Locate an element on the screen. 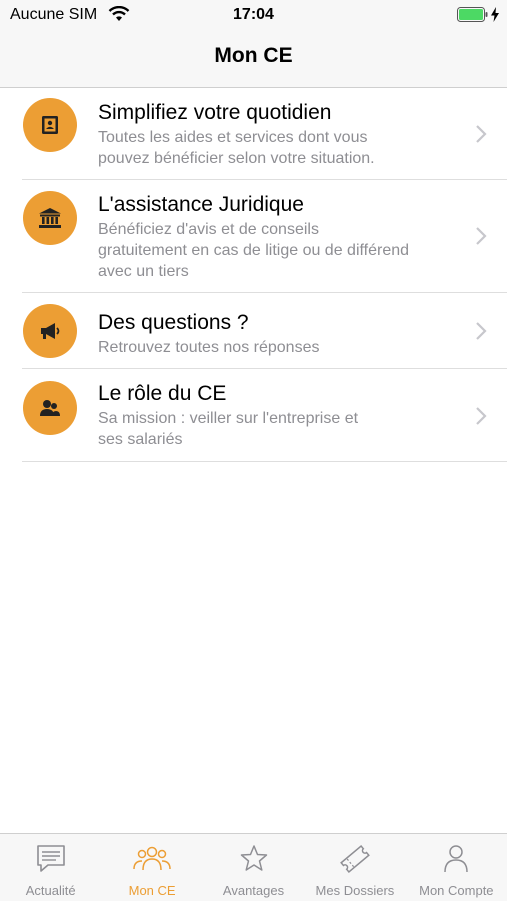 The image size is (507, 901). subtitle-line: avec un tiers is located at coordinates (143, 271).